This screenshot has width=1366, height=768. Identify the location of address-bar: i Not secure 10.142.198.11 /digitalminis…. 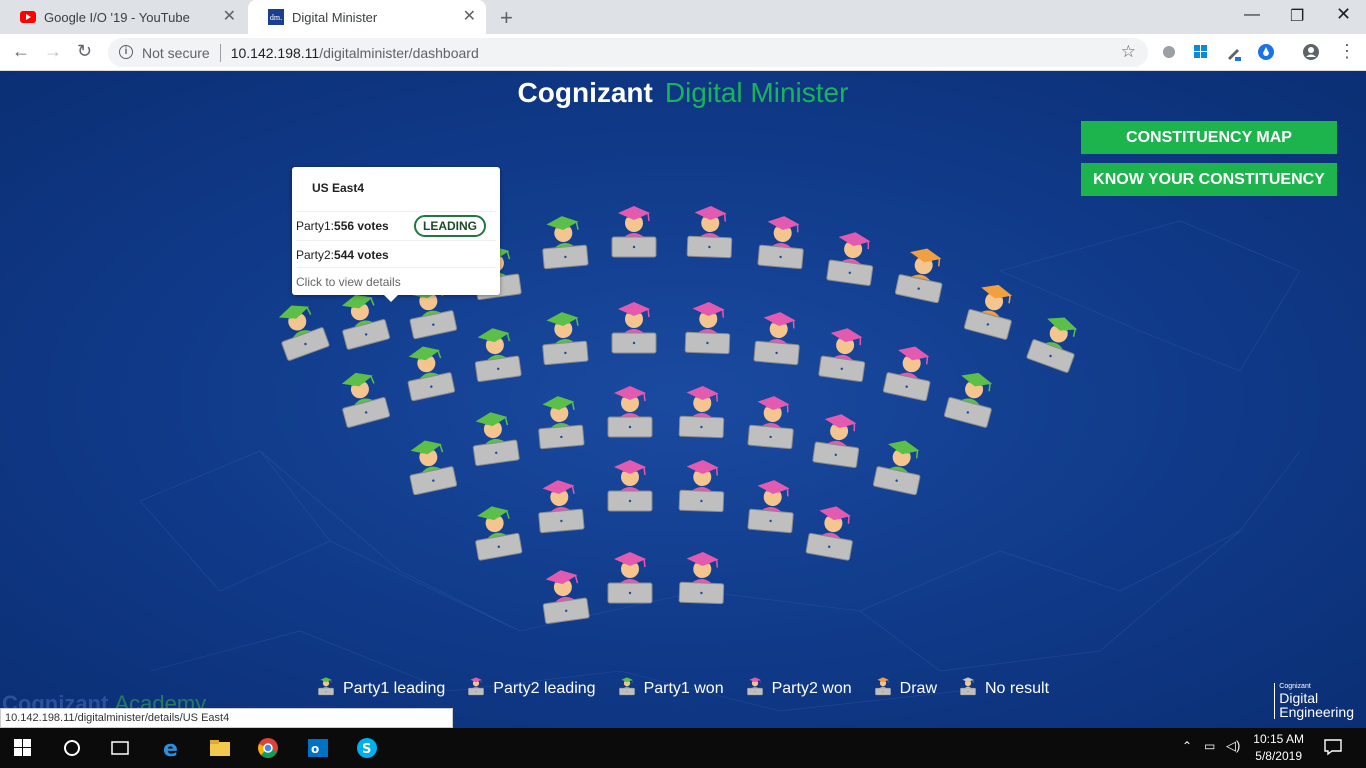
(628, 52).